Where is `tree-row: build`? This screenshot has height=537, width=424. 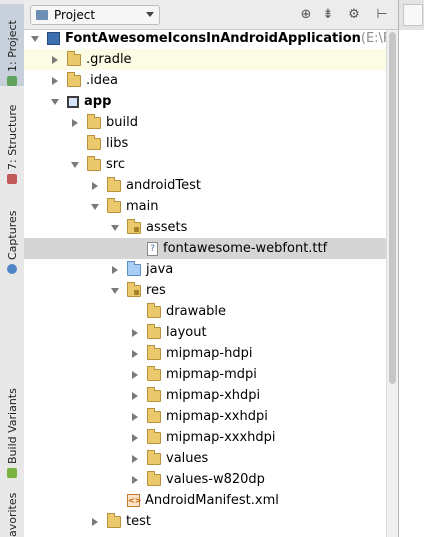
tree-row: build is located at coordinates (205, 122).